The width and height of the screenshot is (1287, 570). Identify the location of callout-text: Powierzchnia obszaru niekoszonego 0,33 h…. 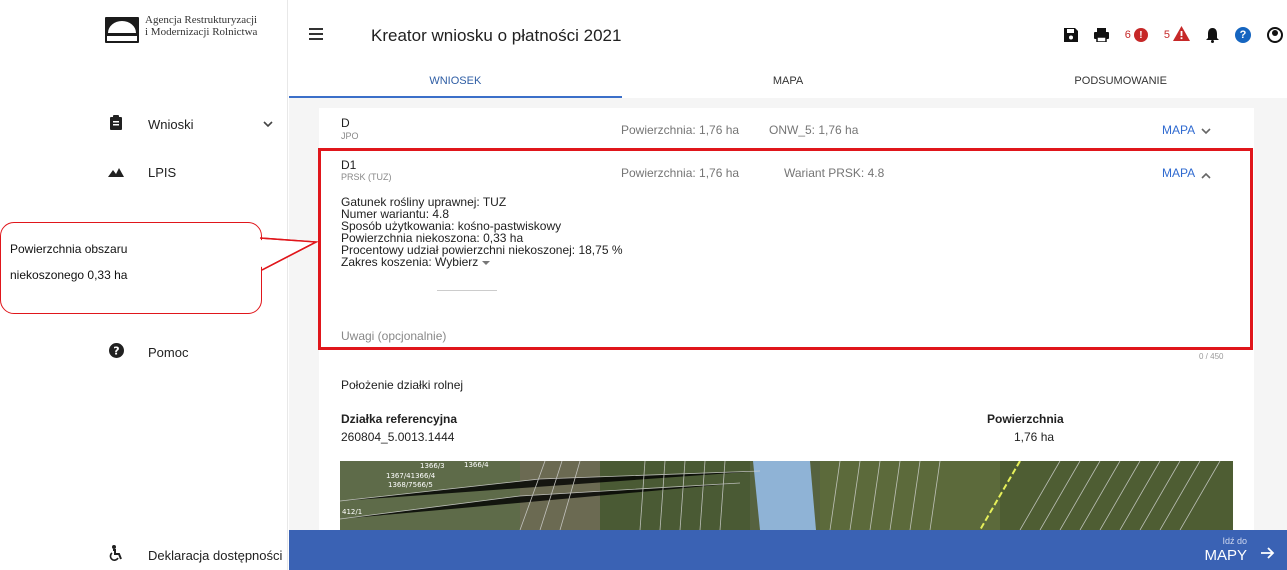
(68, 262).